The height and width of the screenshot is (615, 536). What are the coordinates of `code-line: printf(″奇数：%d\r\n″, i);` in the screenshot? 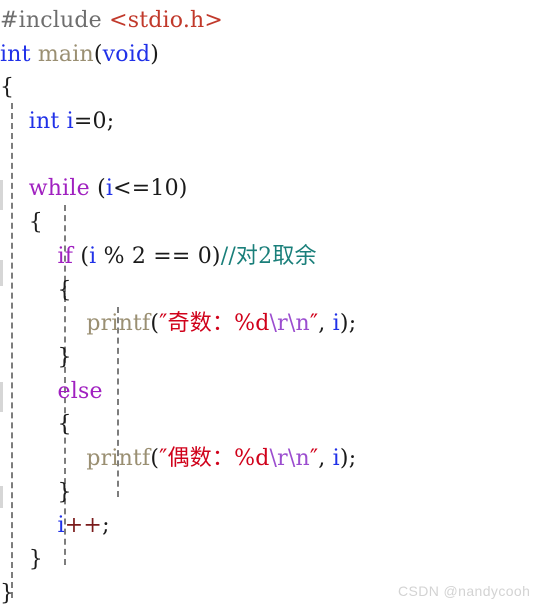 It's located at (268, 324).